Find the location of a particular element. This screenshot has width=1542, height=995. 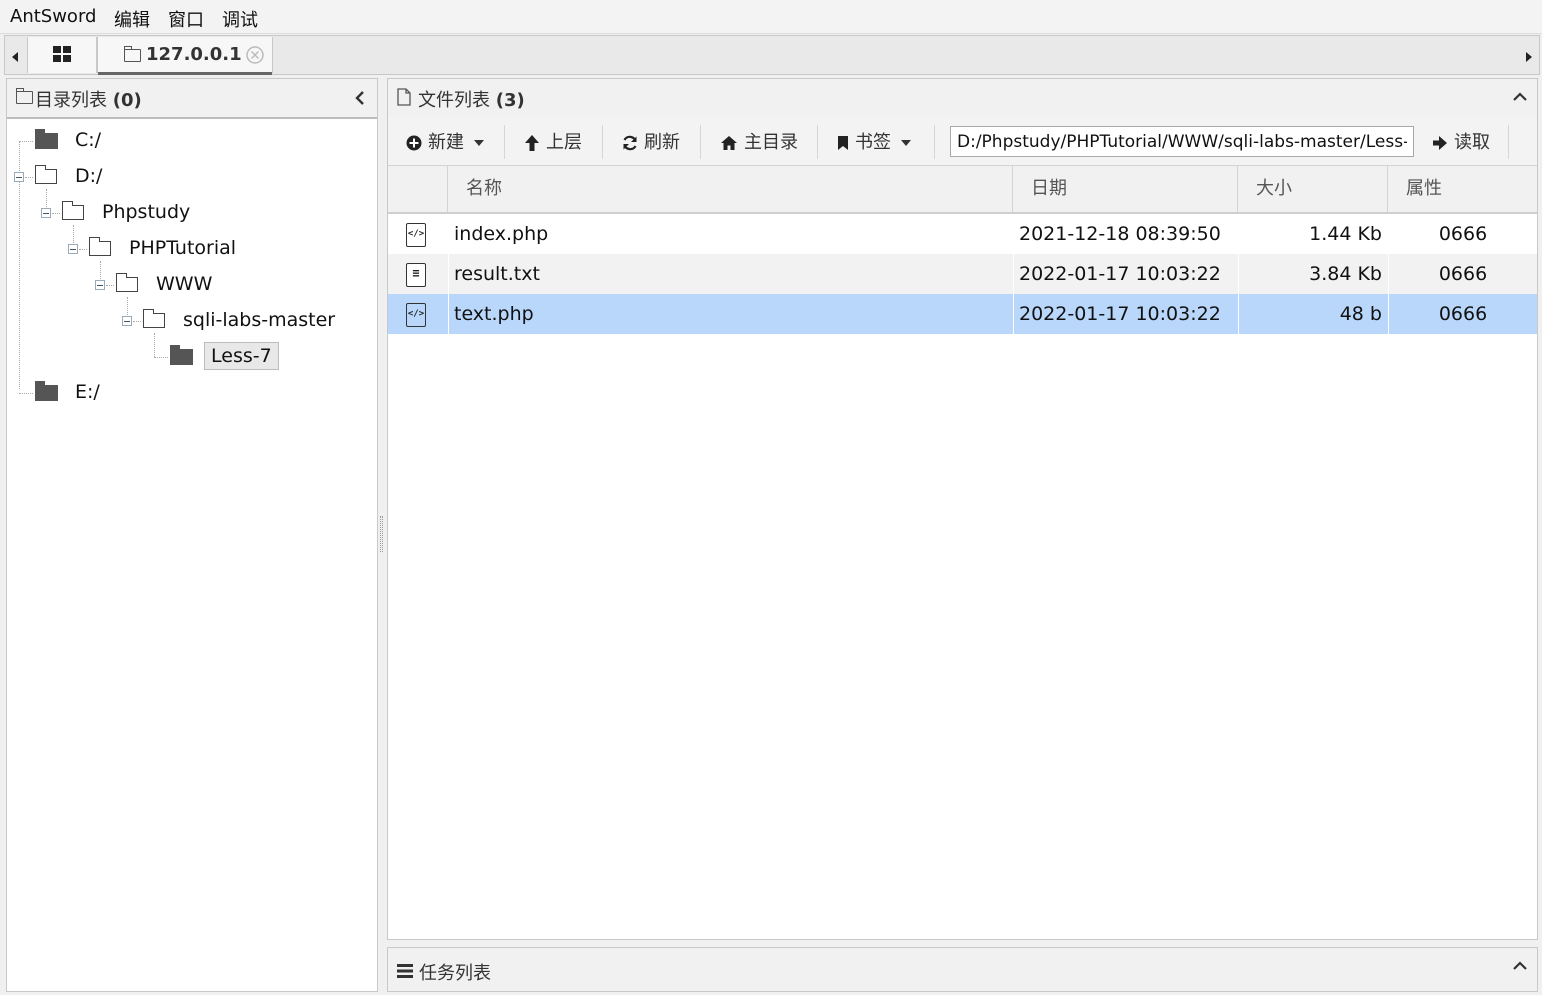

menu-debug: 调试 is located at coordinates (240, 19).